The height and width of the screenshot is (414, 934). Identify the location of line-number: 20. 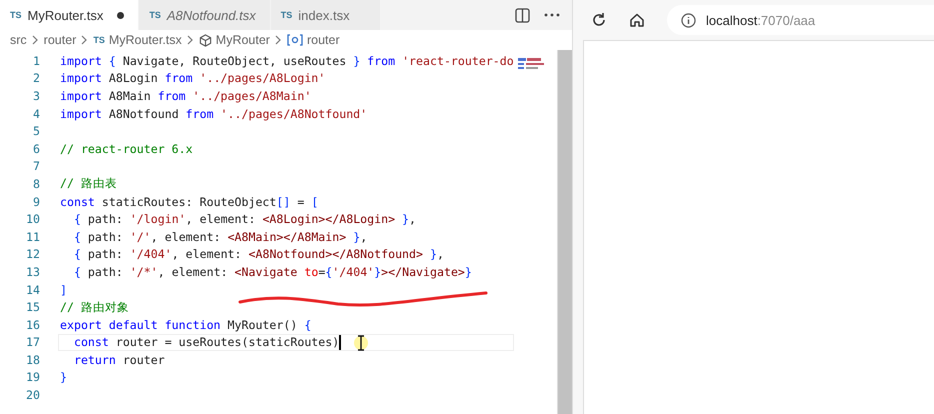
(33, 395).